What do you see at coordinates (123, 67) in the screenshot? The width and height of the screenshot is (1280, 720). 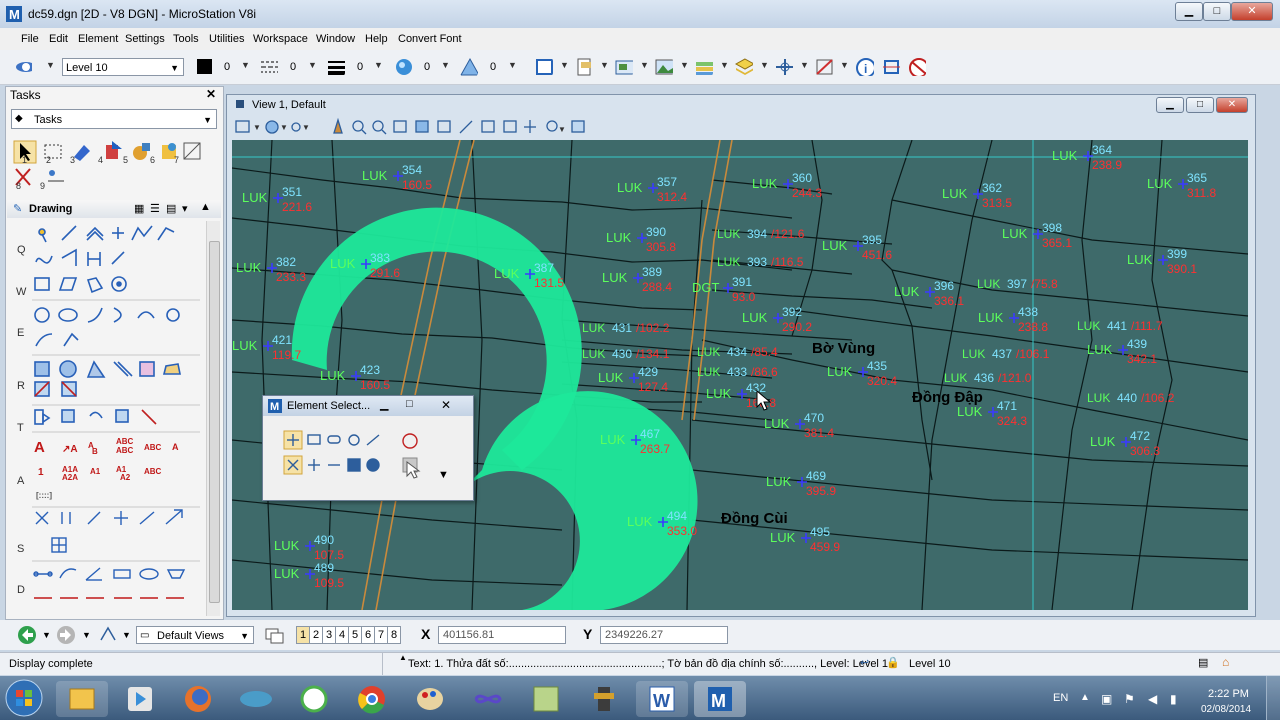 I see `level-combo: Level 10 ▼` at bounding box center [123, 67].